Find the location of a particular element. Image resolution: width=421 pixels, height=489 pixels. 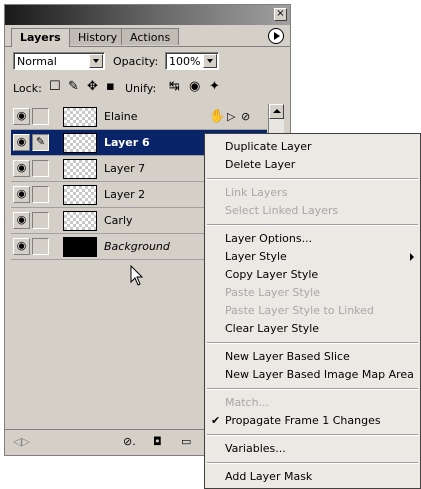

palette-titlebar: × is located at coordinates (147, 15).